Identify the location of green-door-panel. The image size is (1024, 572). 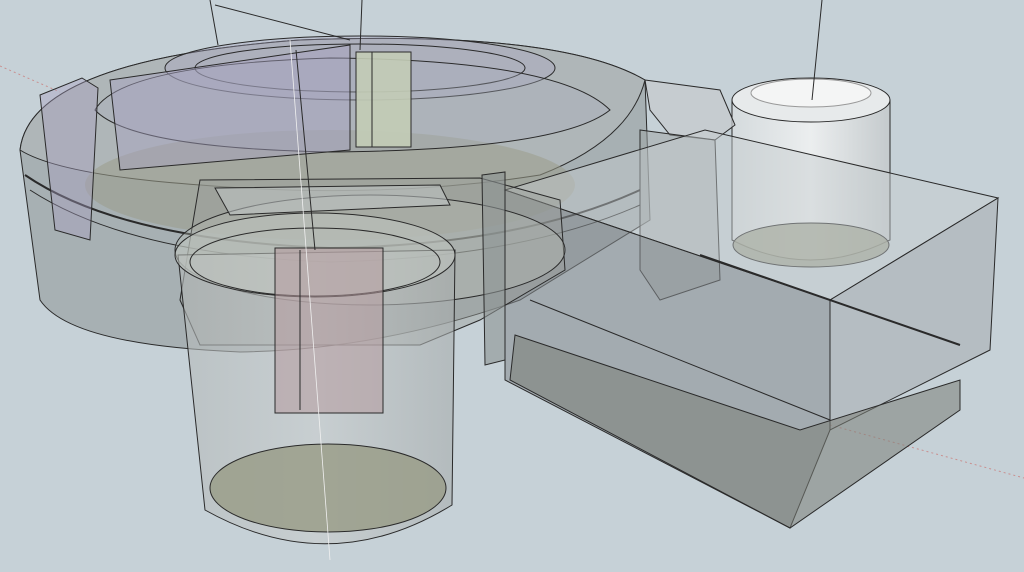
(383, 99).